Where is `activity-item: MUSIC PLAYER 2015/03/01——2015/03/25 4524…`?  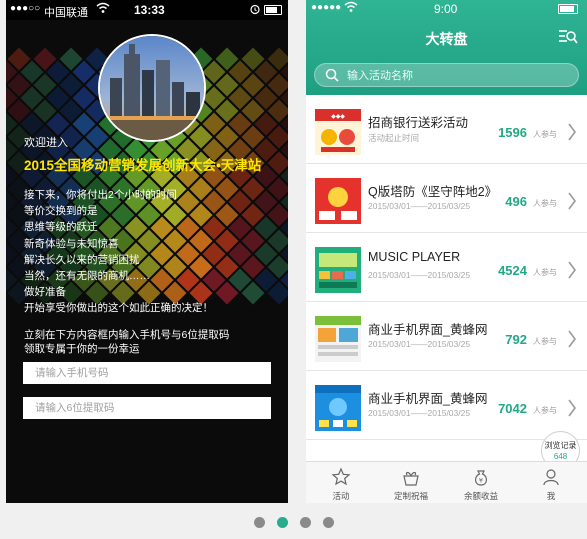
activity-item: MUSIC PLAYER 2015/03/01——2015/03/25 4524… is located at coordinates (446, 267).